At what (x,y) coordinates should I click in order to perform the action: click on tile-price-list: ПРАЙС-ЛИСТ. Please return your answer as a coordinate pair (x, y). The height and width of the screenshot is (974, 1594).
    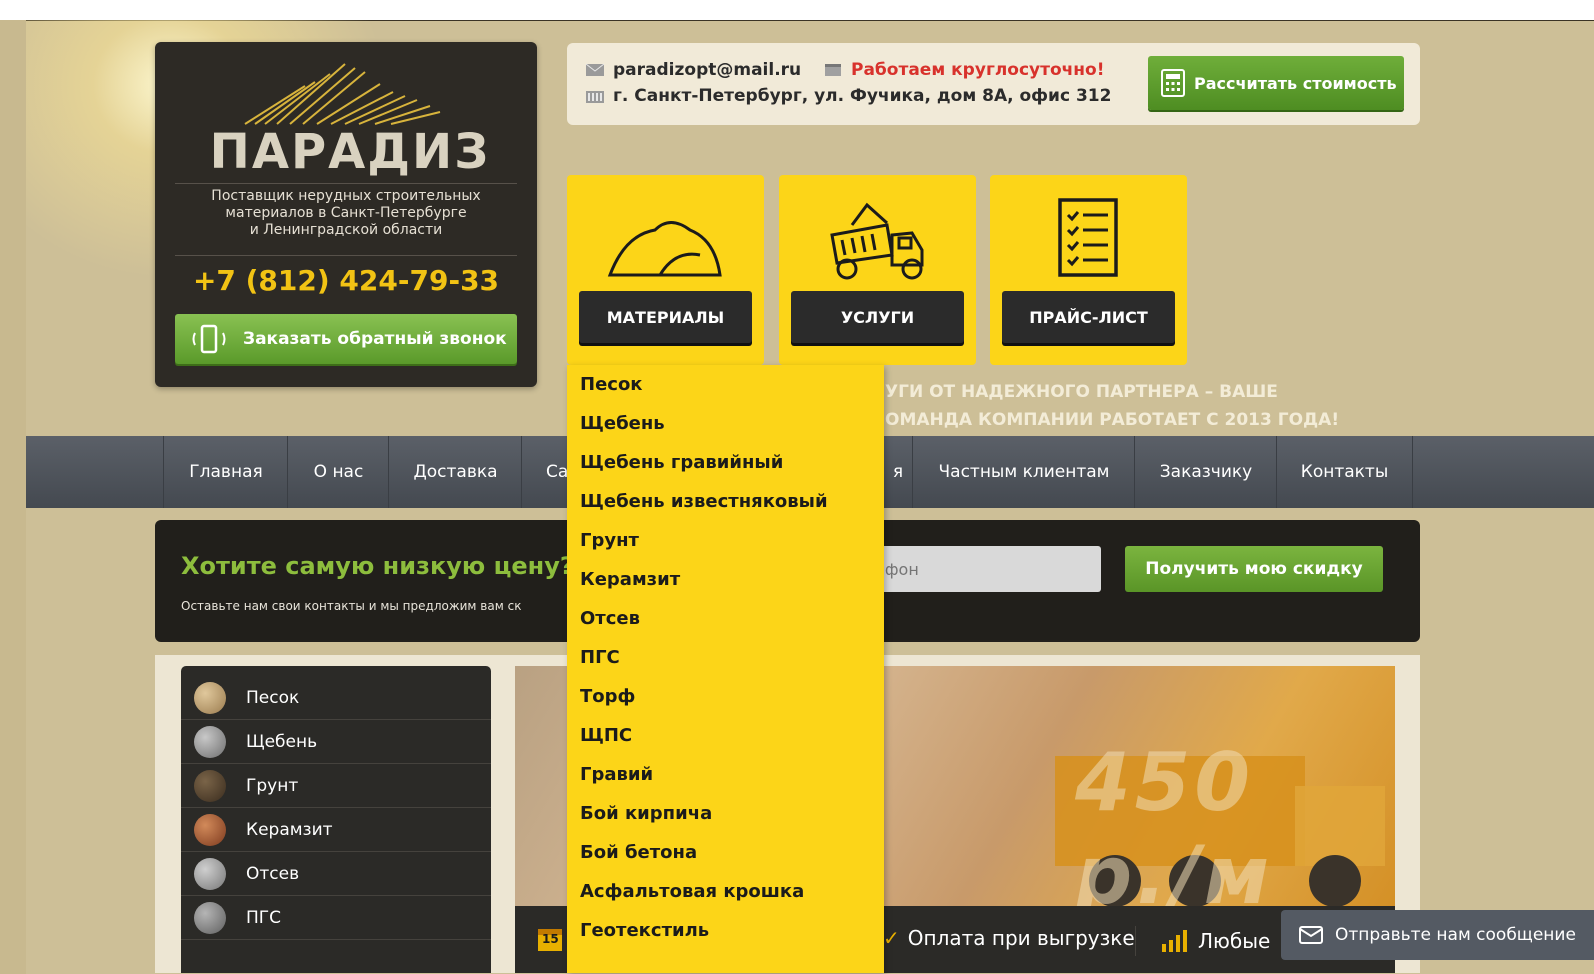
    Looking at the image, I should click on (1088, 270).